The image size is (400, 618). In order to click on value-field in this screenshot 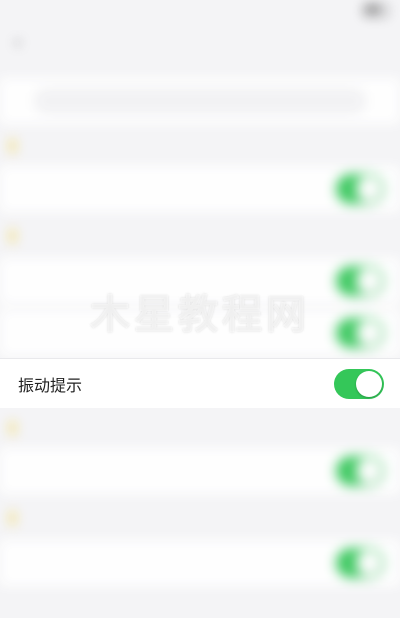, I will do `click(200, 101)`.